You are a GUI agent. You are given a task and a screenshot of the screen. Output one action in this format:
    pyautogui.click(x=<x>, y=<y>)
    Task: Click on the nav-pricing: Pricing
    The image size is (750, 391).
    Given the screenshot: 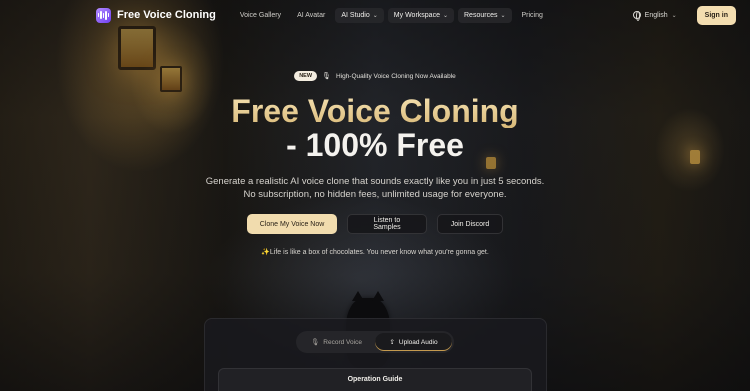 What is the action you would take?
    pyautogui.click(x=532, y=15)
    